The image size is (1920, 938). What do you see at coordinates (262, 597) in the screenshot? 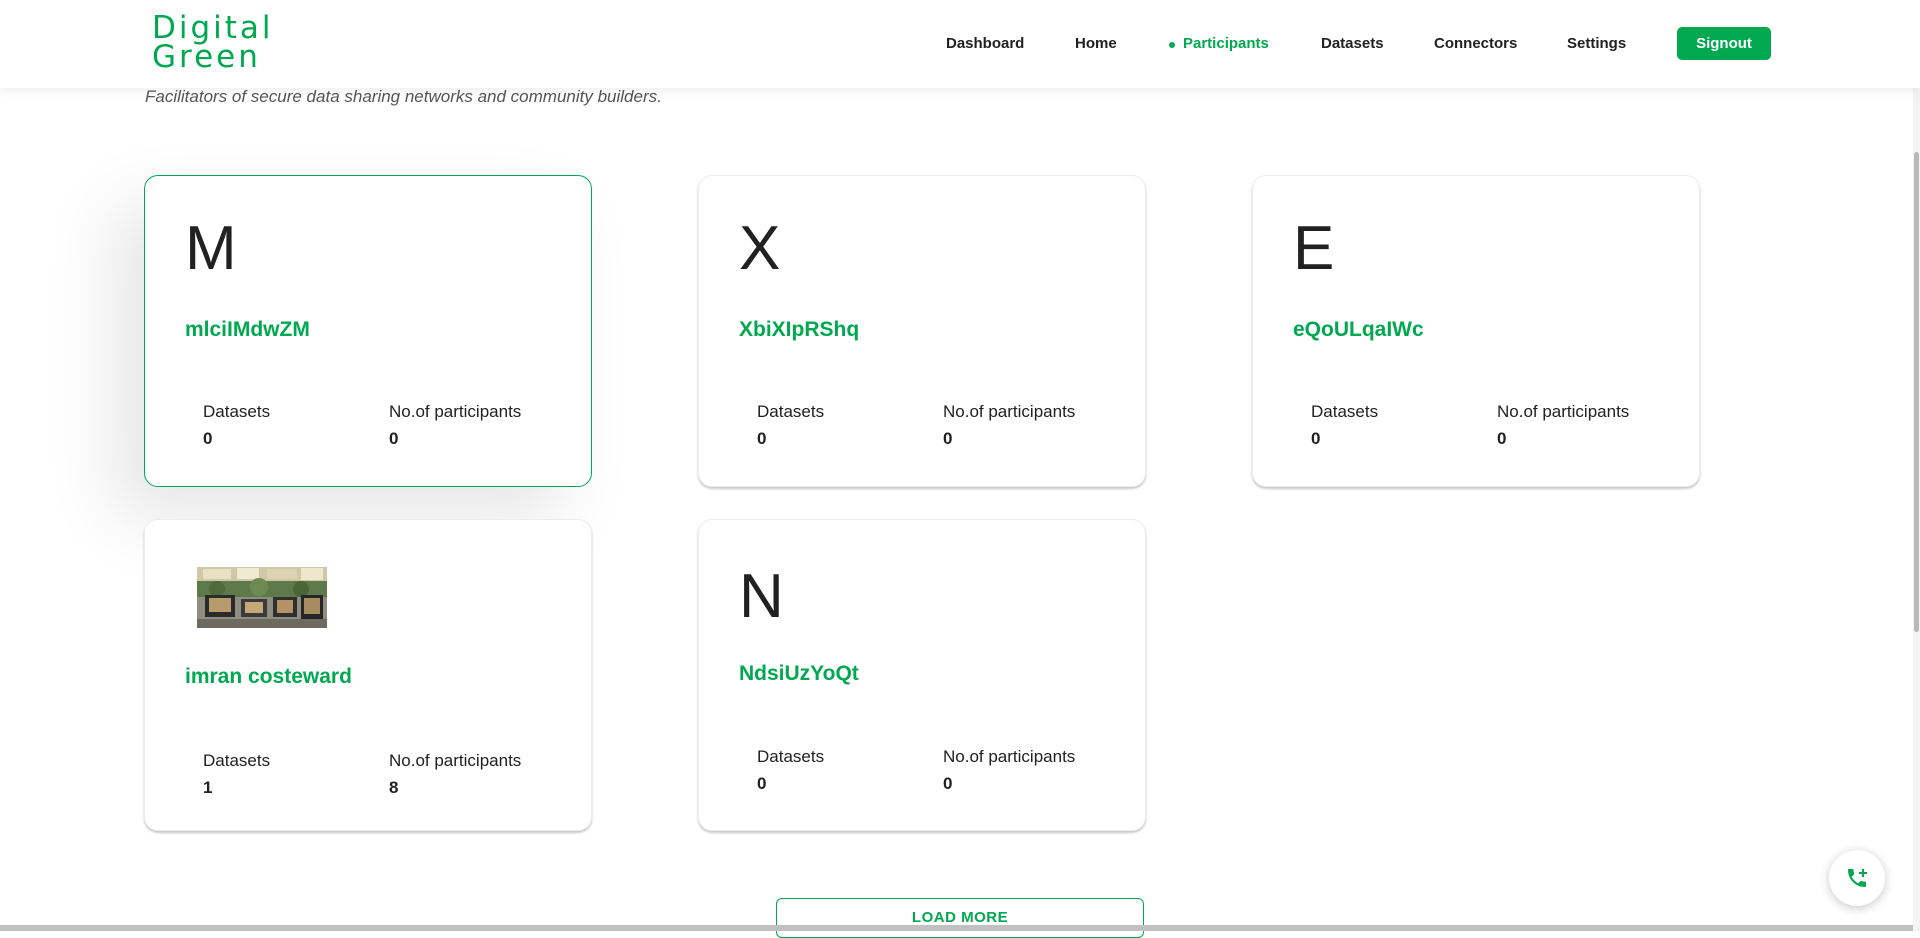
I see `organisation-logo-image` at bounding box center [262, 597].